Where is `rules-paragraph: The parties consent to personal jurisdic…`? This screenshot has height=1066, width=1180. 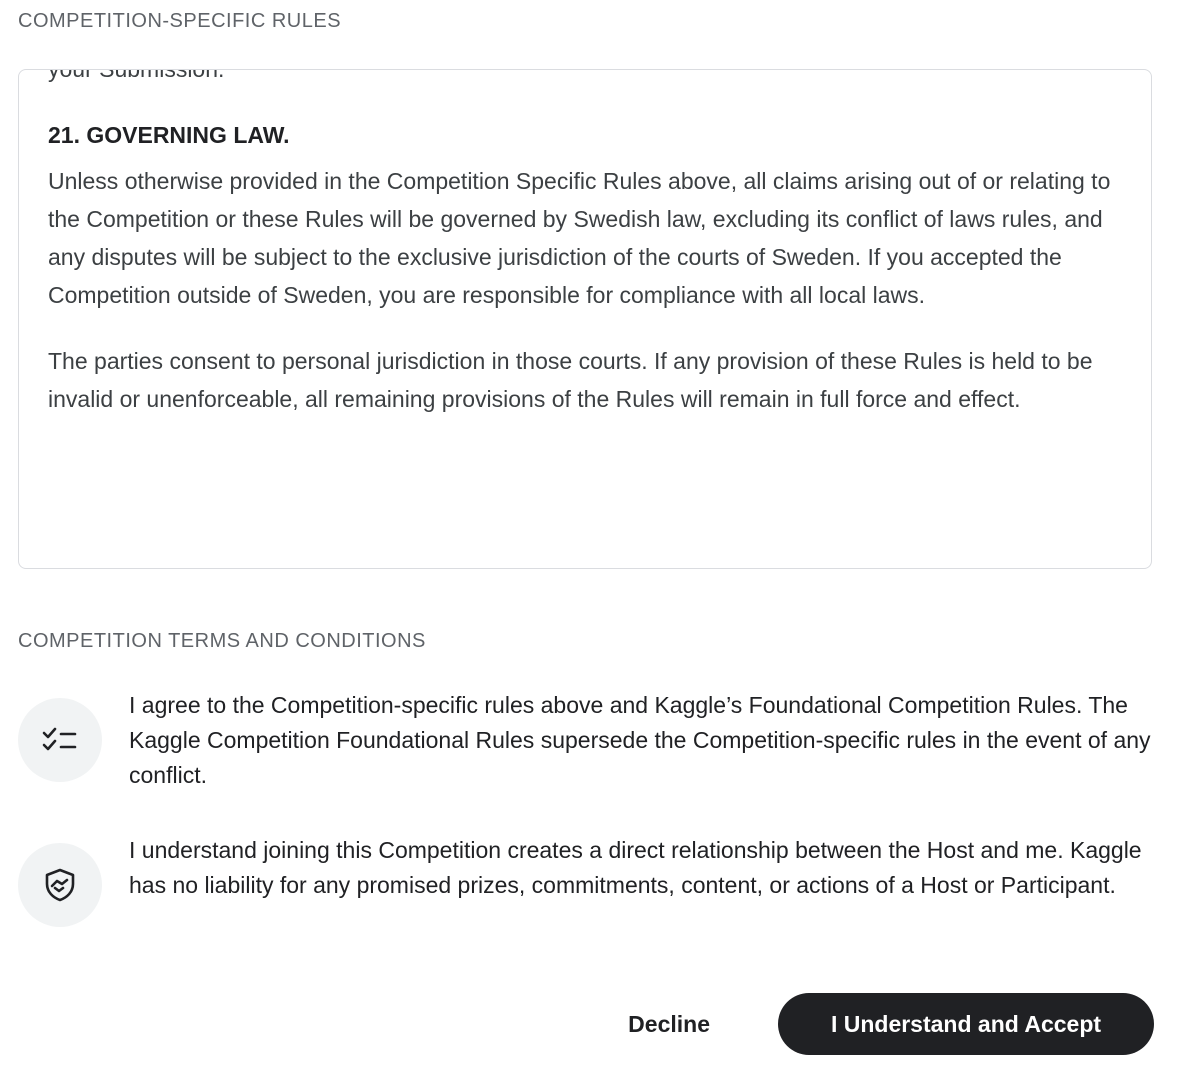
rules-paragraph: The parties consent to personal jurisdic… is located at coordinates (570, 380).